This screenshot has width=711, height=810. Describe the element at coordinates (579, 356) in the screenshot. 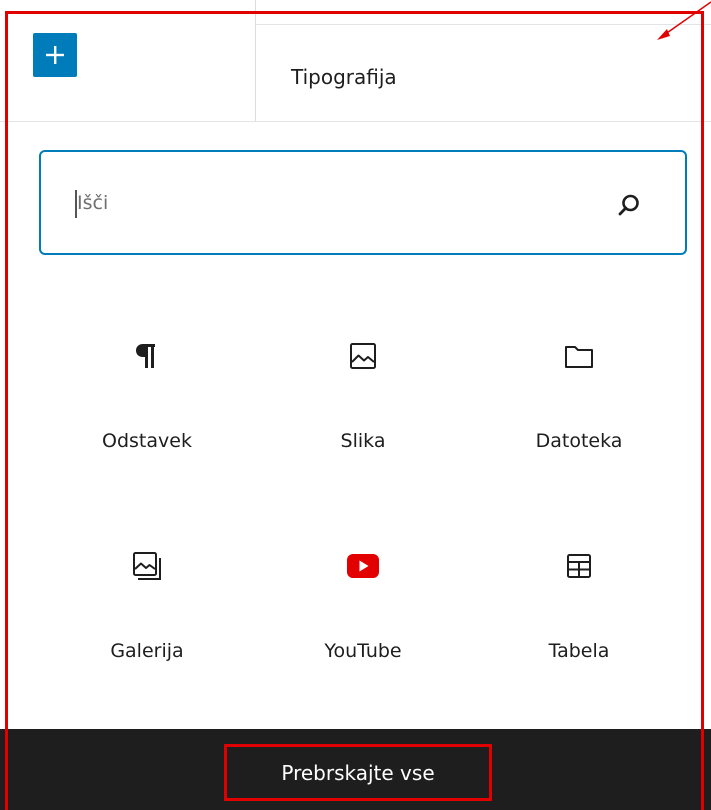

I see `folder-icon` at that location.